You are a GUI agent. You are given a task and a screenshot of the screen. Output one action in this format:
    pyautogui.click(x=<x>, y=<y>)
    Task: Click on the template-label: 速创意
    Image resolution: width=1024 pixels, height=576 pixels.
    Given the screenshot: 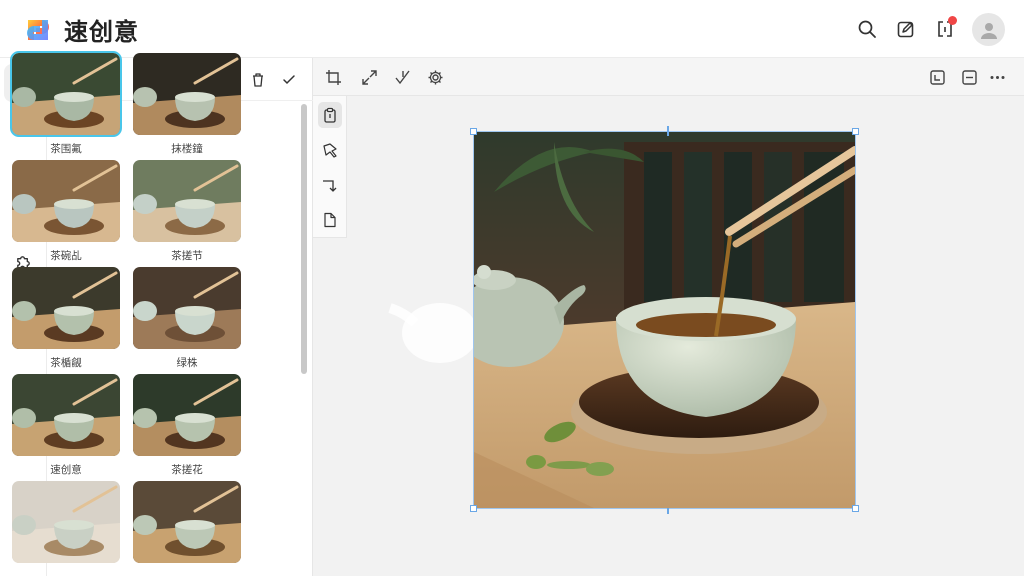 What is the action you would take?
    pyautogui.click(x=66, y=470)
    